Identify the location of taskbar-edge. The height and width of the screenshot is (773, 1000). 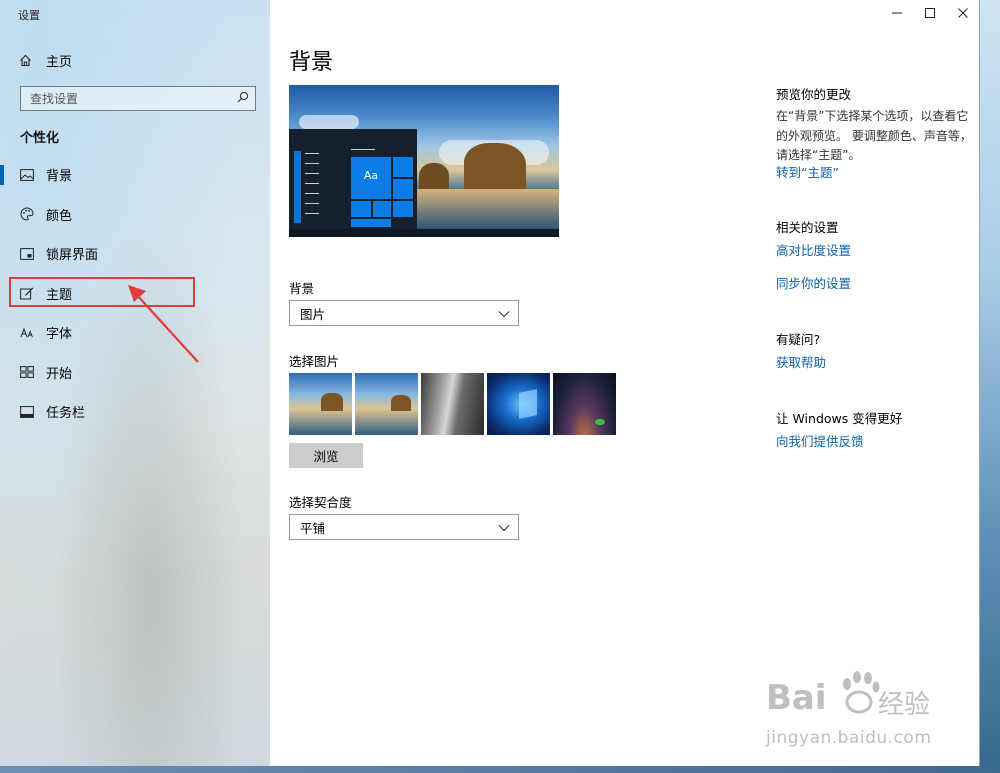
(500, 769).